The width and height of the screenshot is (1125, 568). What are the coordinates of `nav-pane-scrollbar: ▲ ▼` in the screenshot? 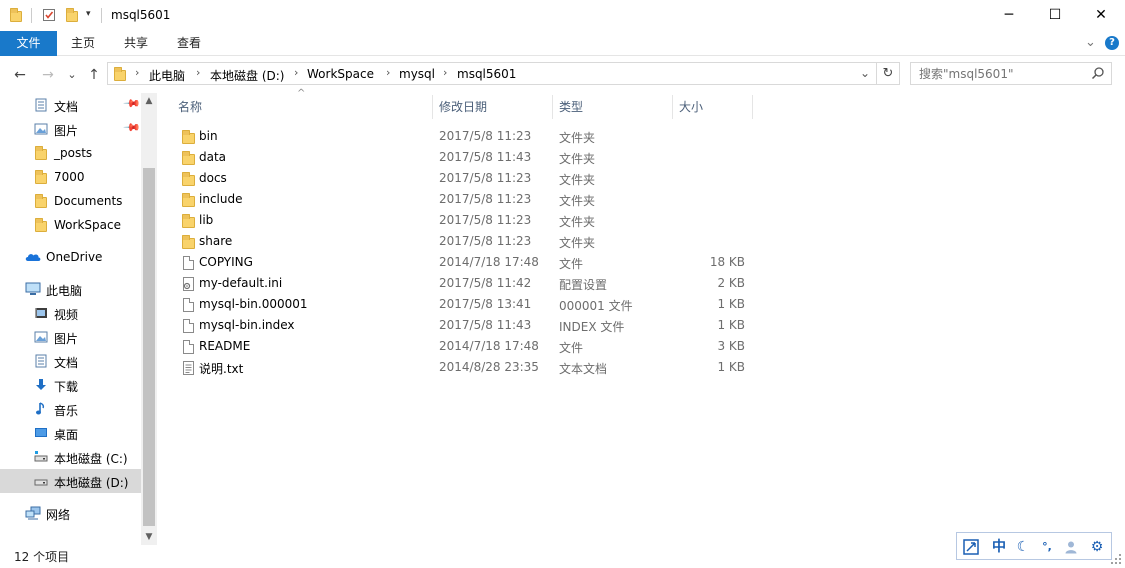 It's located at (149, 319).